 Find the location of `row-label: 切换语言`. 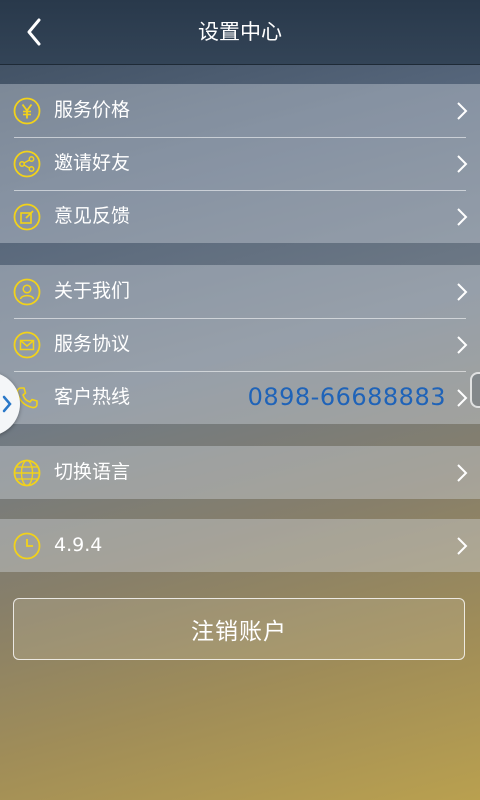

row-label: 切换语言 is located at coordinates (92, 472).